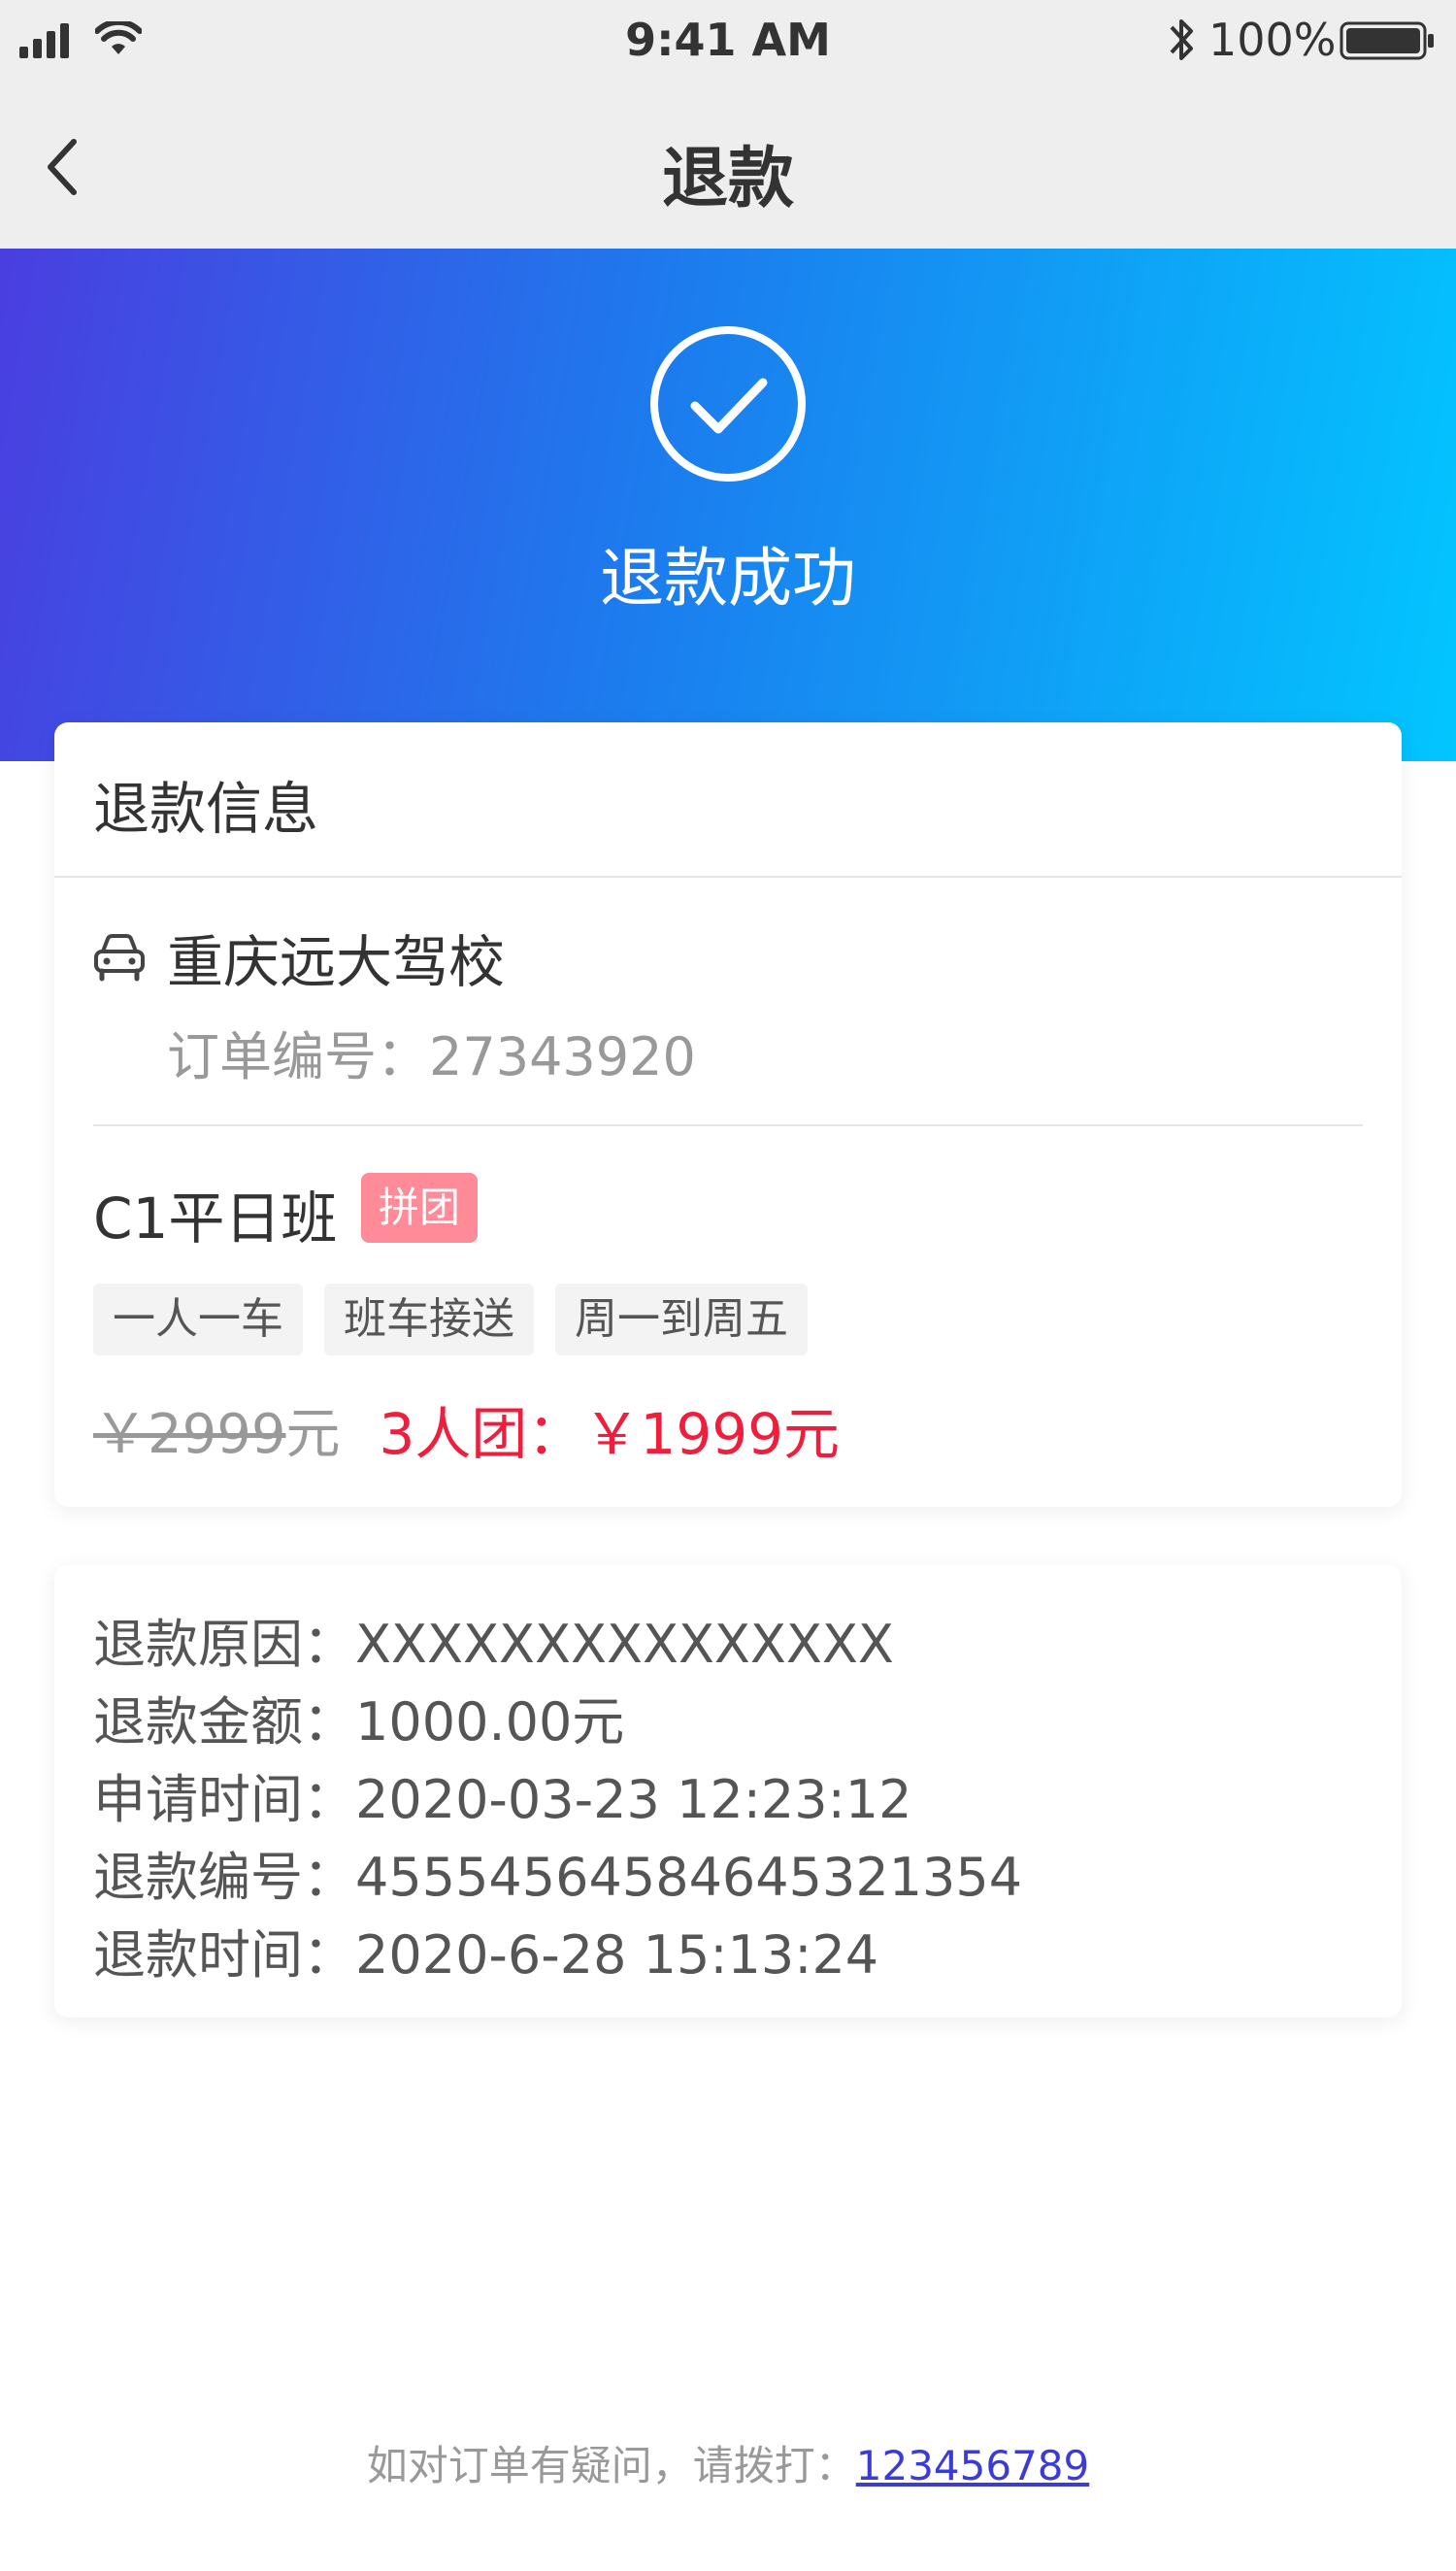 The image size is (1456, 2571). Describe the element at coordinates (502, 1799) in the screenshot. I see `apply-time: 申请时间：2020-03-23 12:23:12` at that location.